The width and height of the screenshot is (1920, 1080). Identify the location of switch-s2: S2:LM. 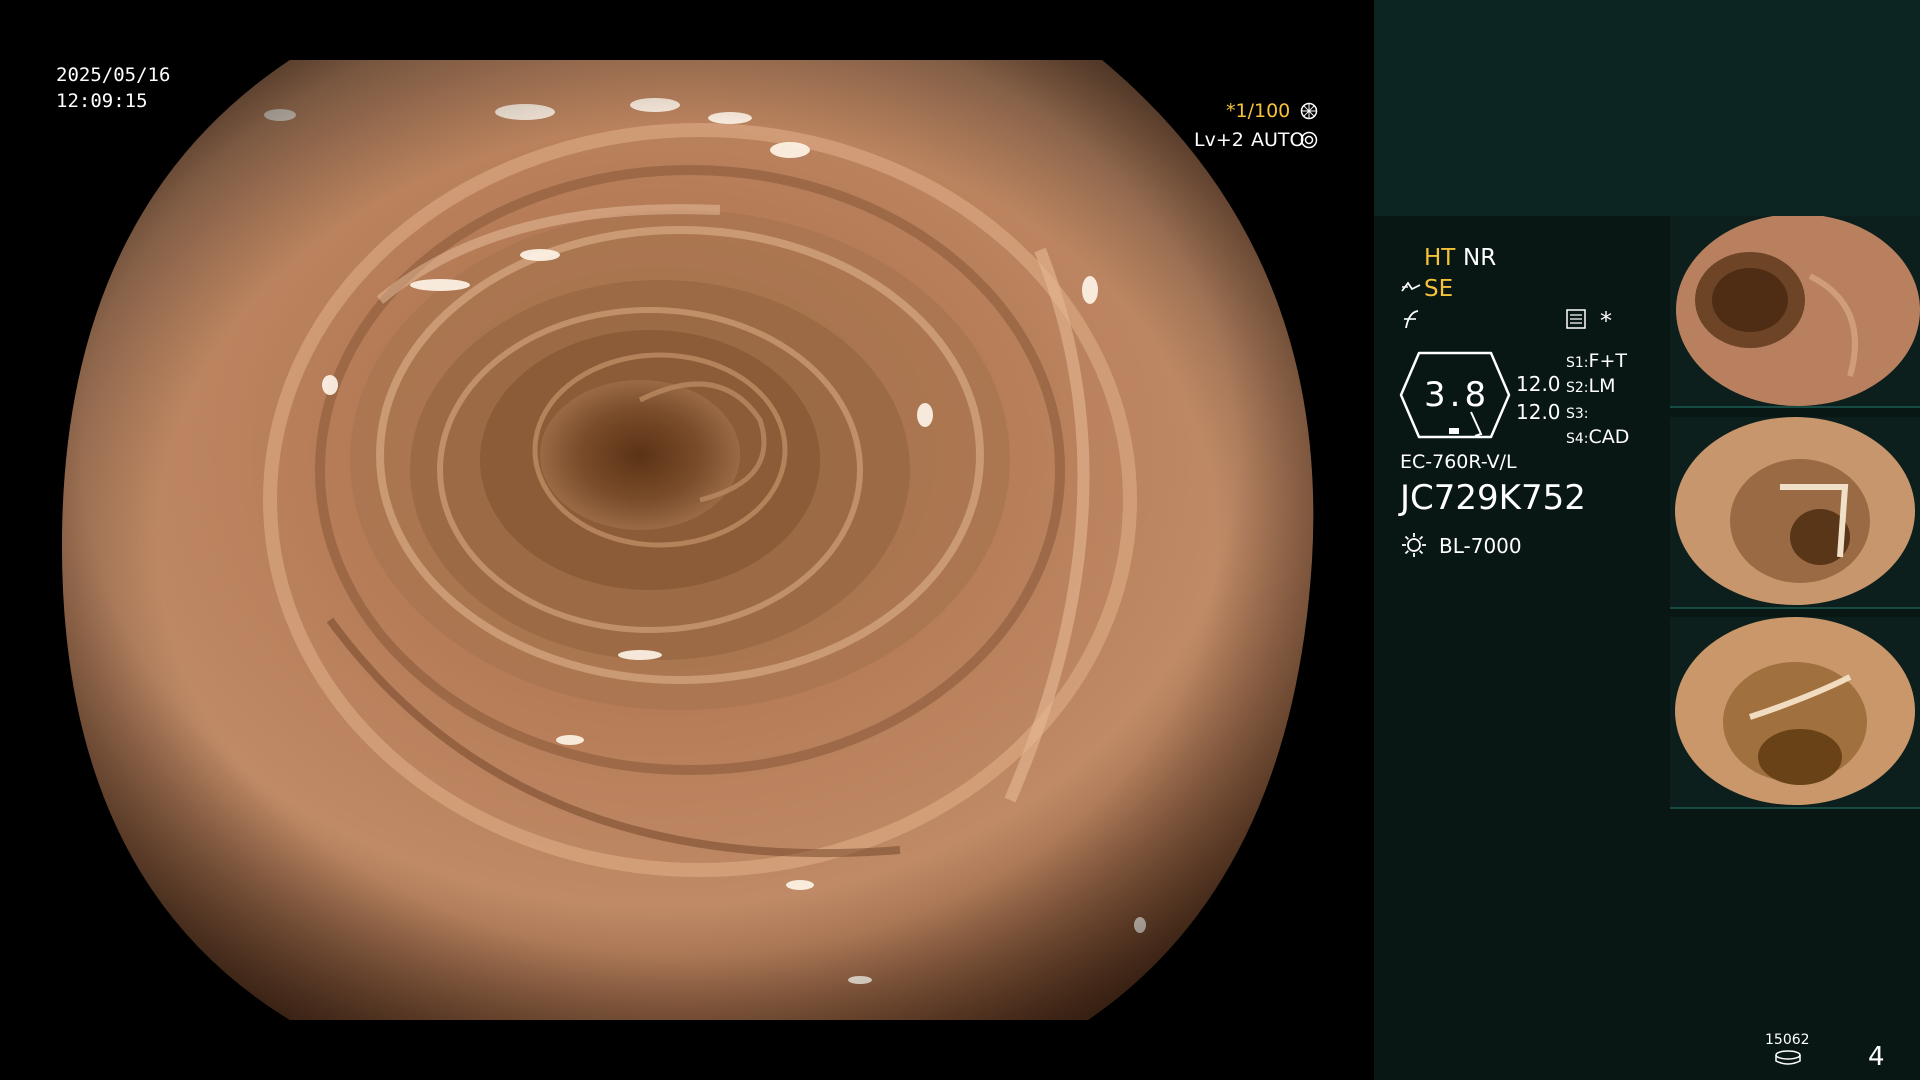
(1591, 386).